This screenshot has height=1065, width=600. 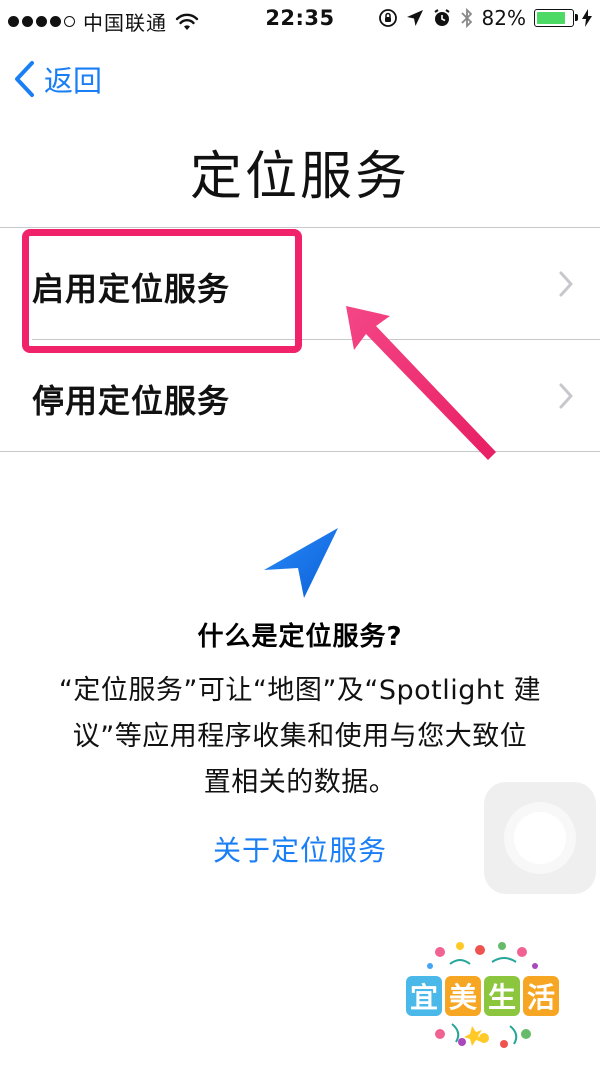 What do you see at coordinates (424, 996) in the screenshot?
I see `watermark-char: 宜` at bounding box center [424, 996].